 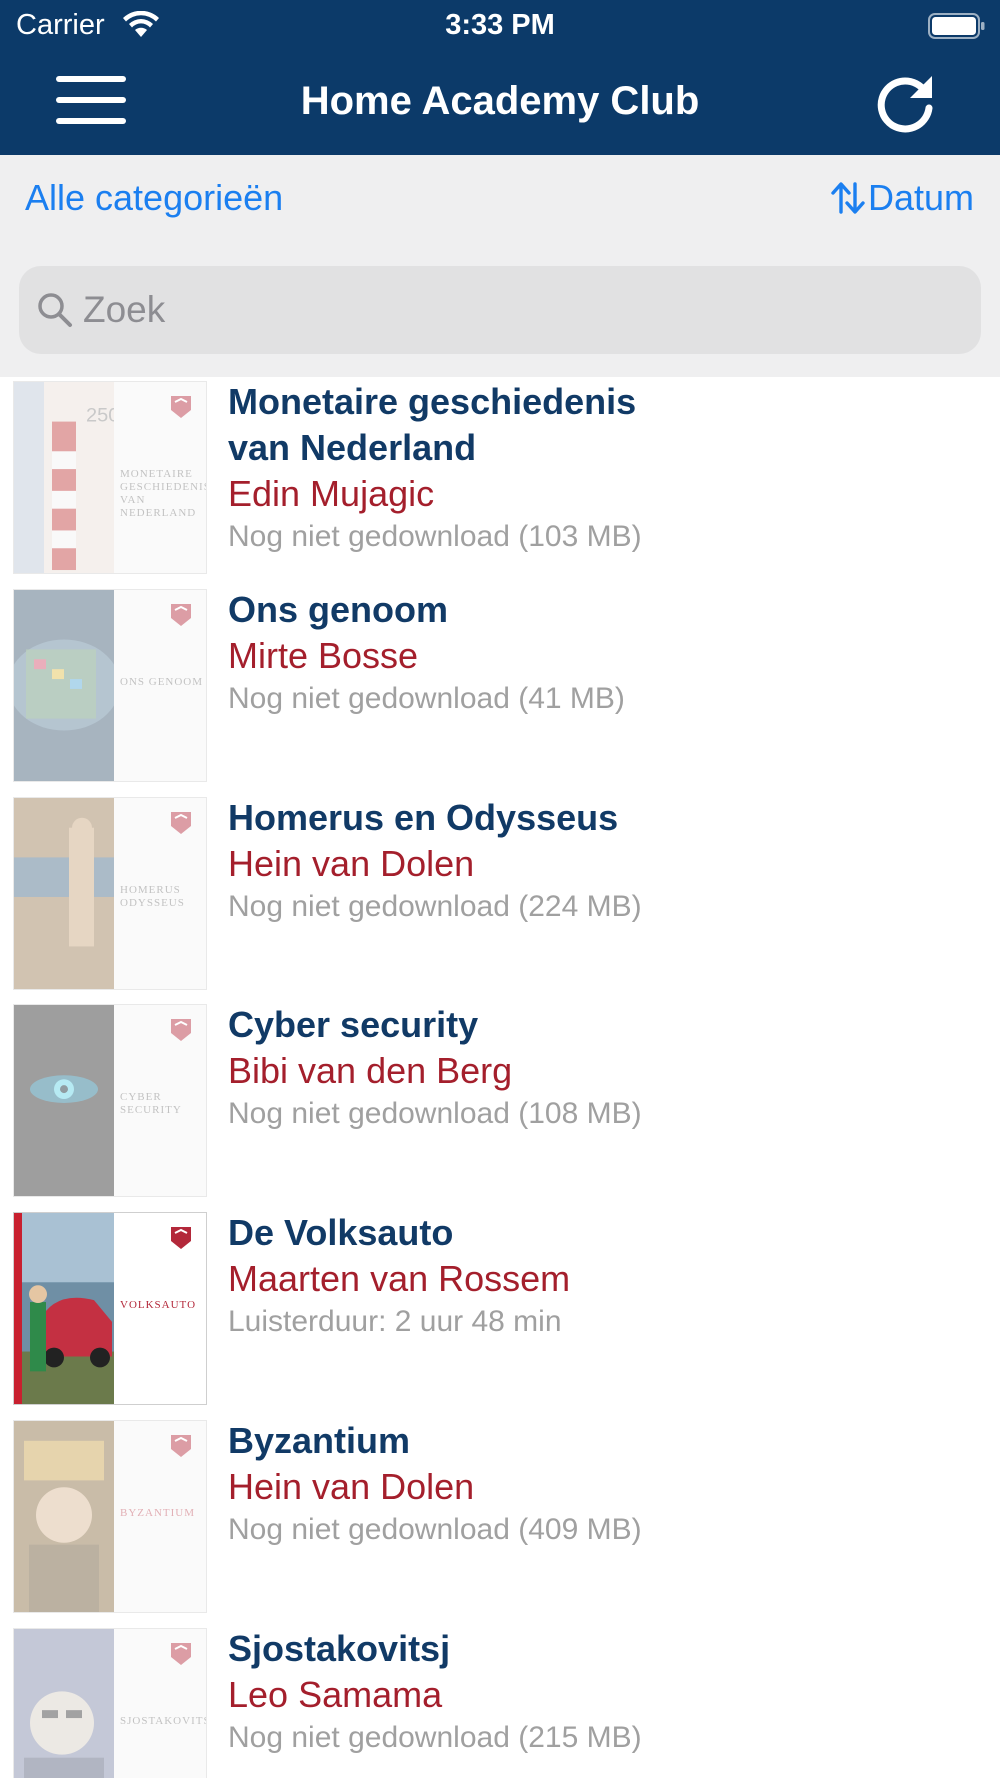 I want to click on book-cover-image: HOMERUS ODYSSEUS, so click(x=110, y=893).